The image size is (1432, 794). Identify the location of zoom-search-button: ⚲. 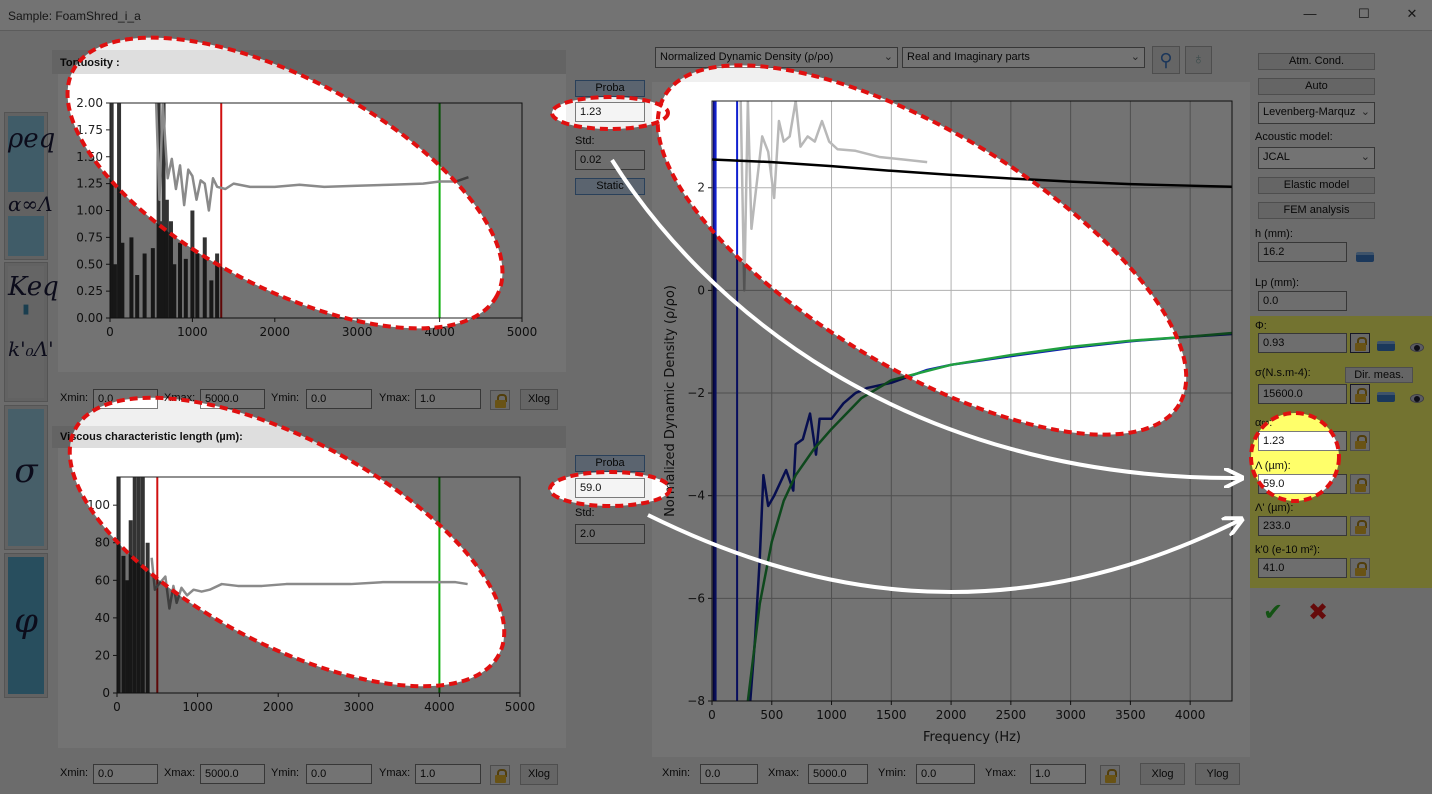
(1166, 60).